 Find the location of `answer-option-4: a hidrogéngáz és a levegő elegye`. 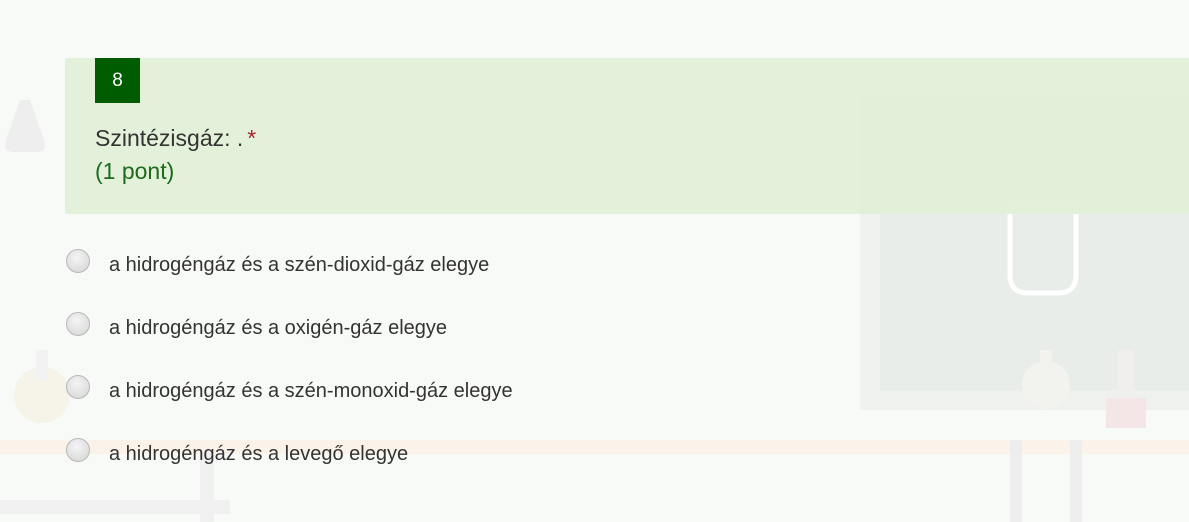

answer-option-4: a hidrogéngáz és a levegő elegye is located at coordinates (289, 463).